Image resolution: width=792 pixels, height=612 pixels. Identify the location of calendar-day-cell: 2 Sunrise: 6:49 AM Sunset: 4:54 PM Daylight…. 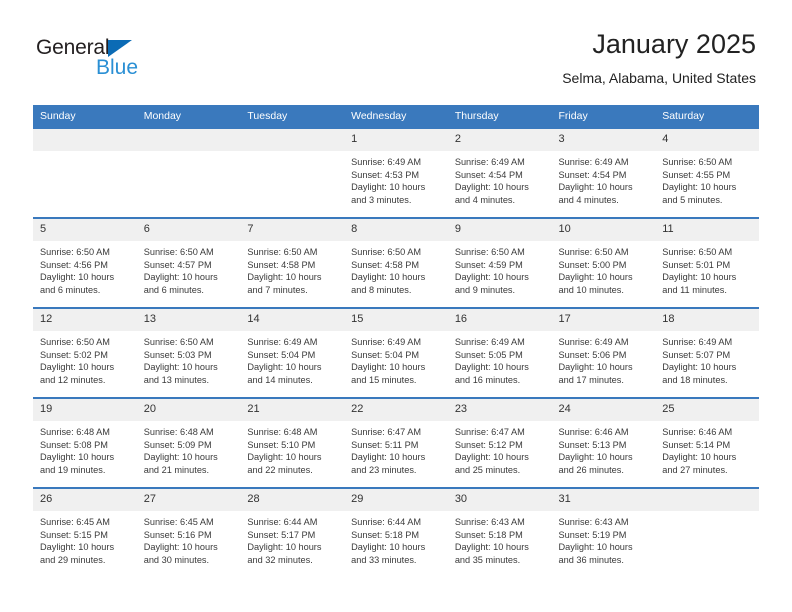
(499, 172).